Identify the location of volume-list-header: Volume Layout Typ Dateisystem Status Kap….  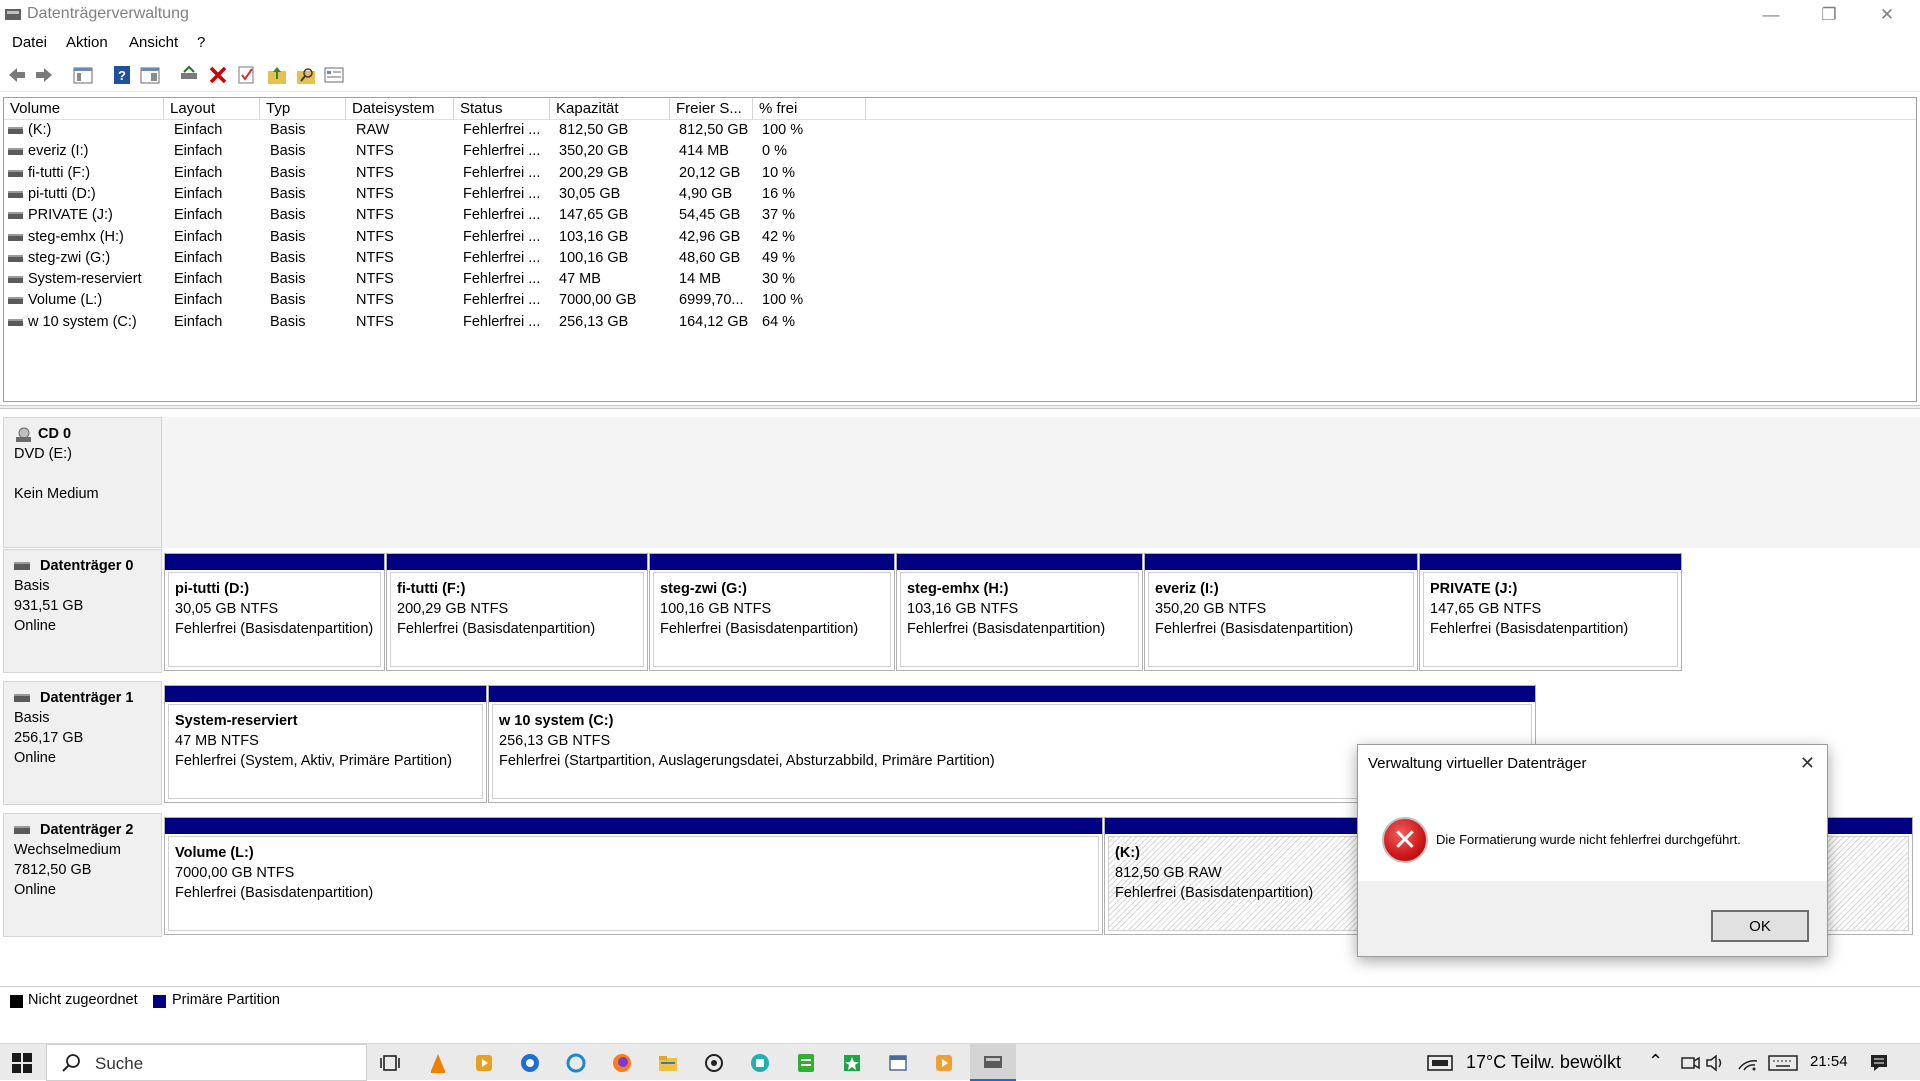
(960, 109).